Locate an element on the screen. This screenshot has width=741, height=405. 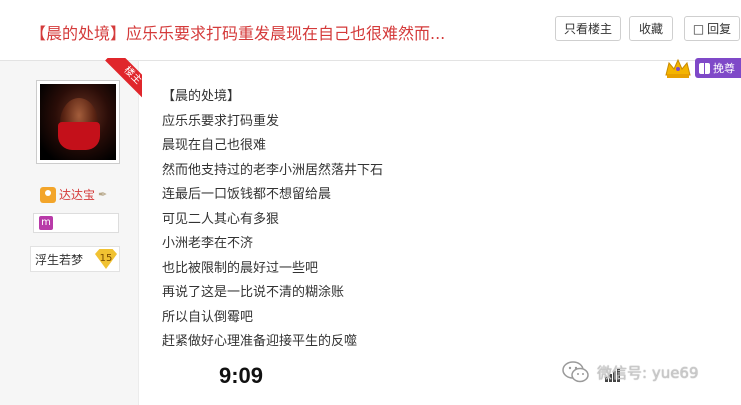
post-line: 连最后一口饭钱都不想留给晨 is located at coordinates (247, 194).